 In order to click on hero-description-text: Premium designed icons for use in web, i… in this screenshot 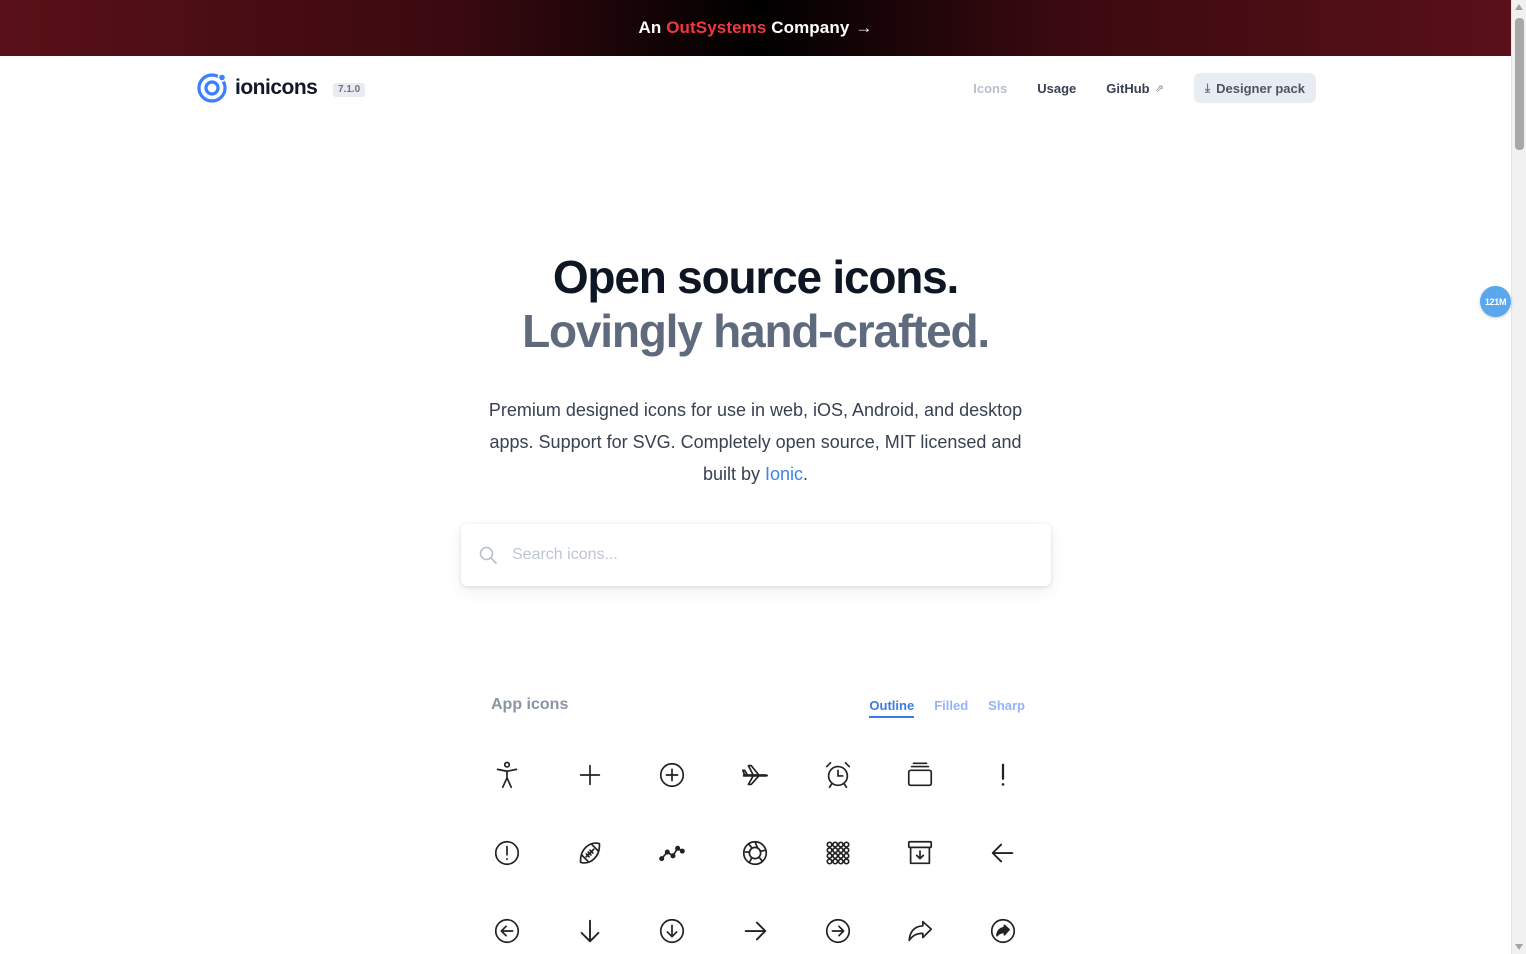, I will do `click(755, 442)`.